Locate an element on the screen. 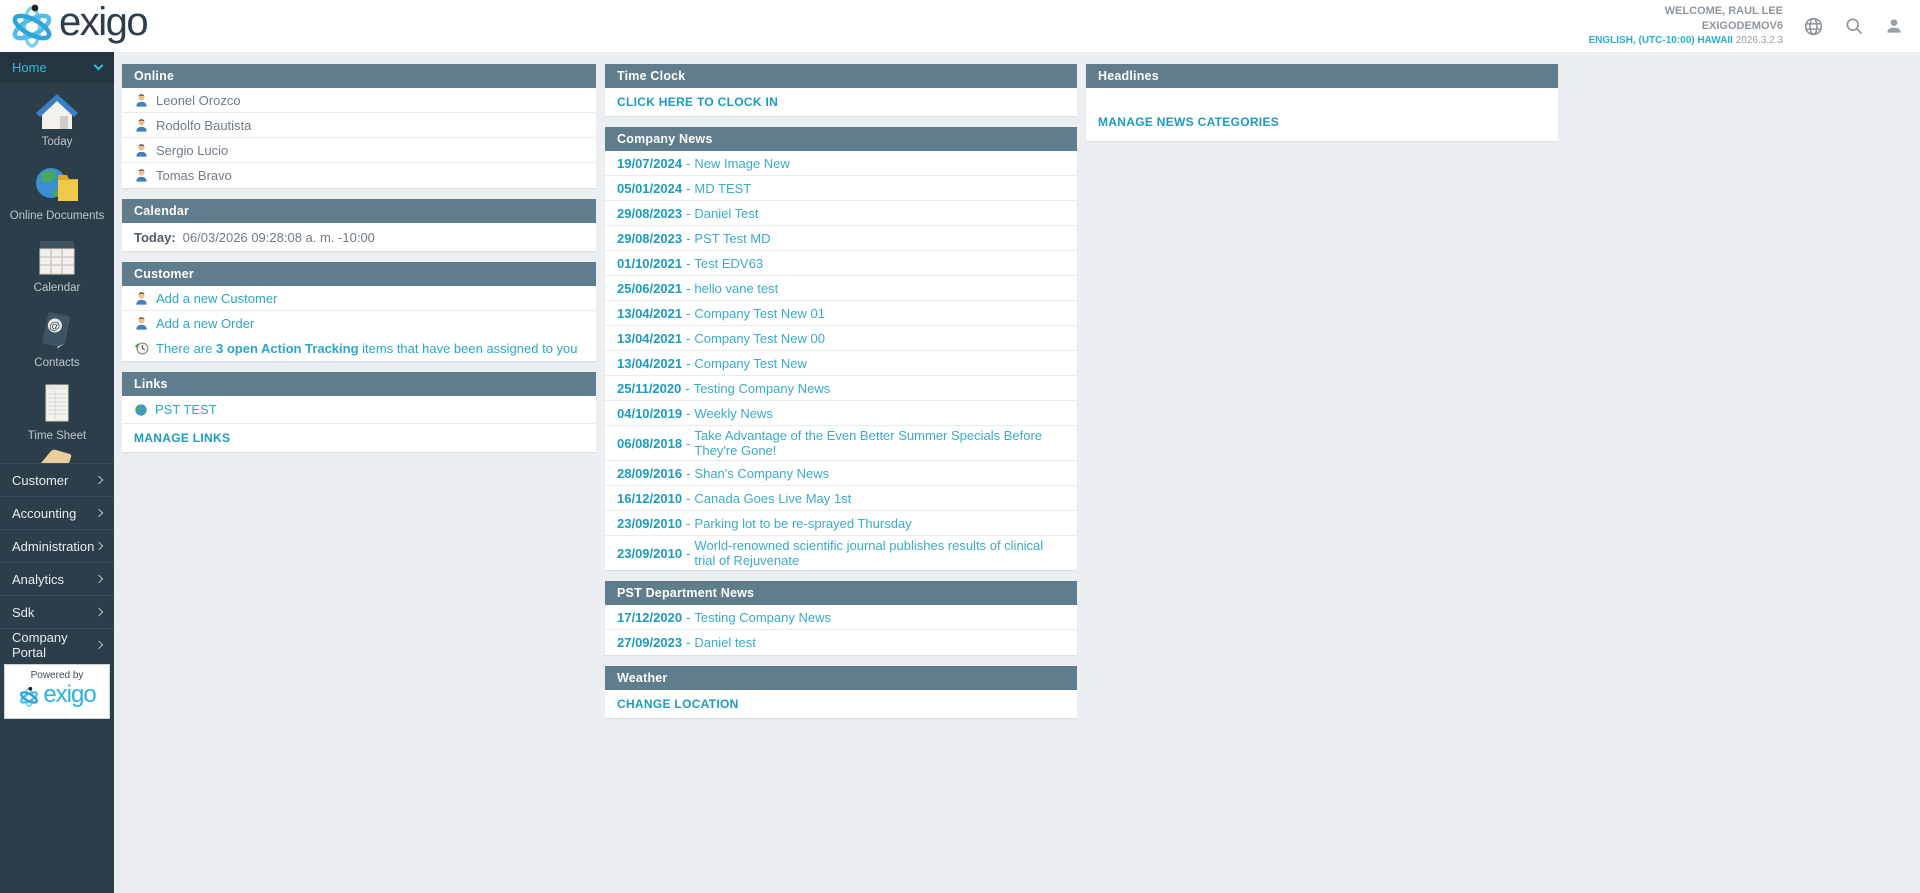  news-item: 29/08/2023 - Daniel Test is located at coordinates (841, 213).